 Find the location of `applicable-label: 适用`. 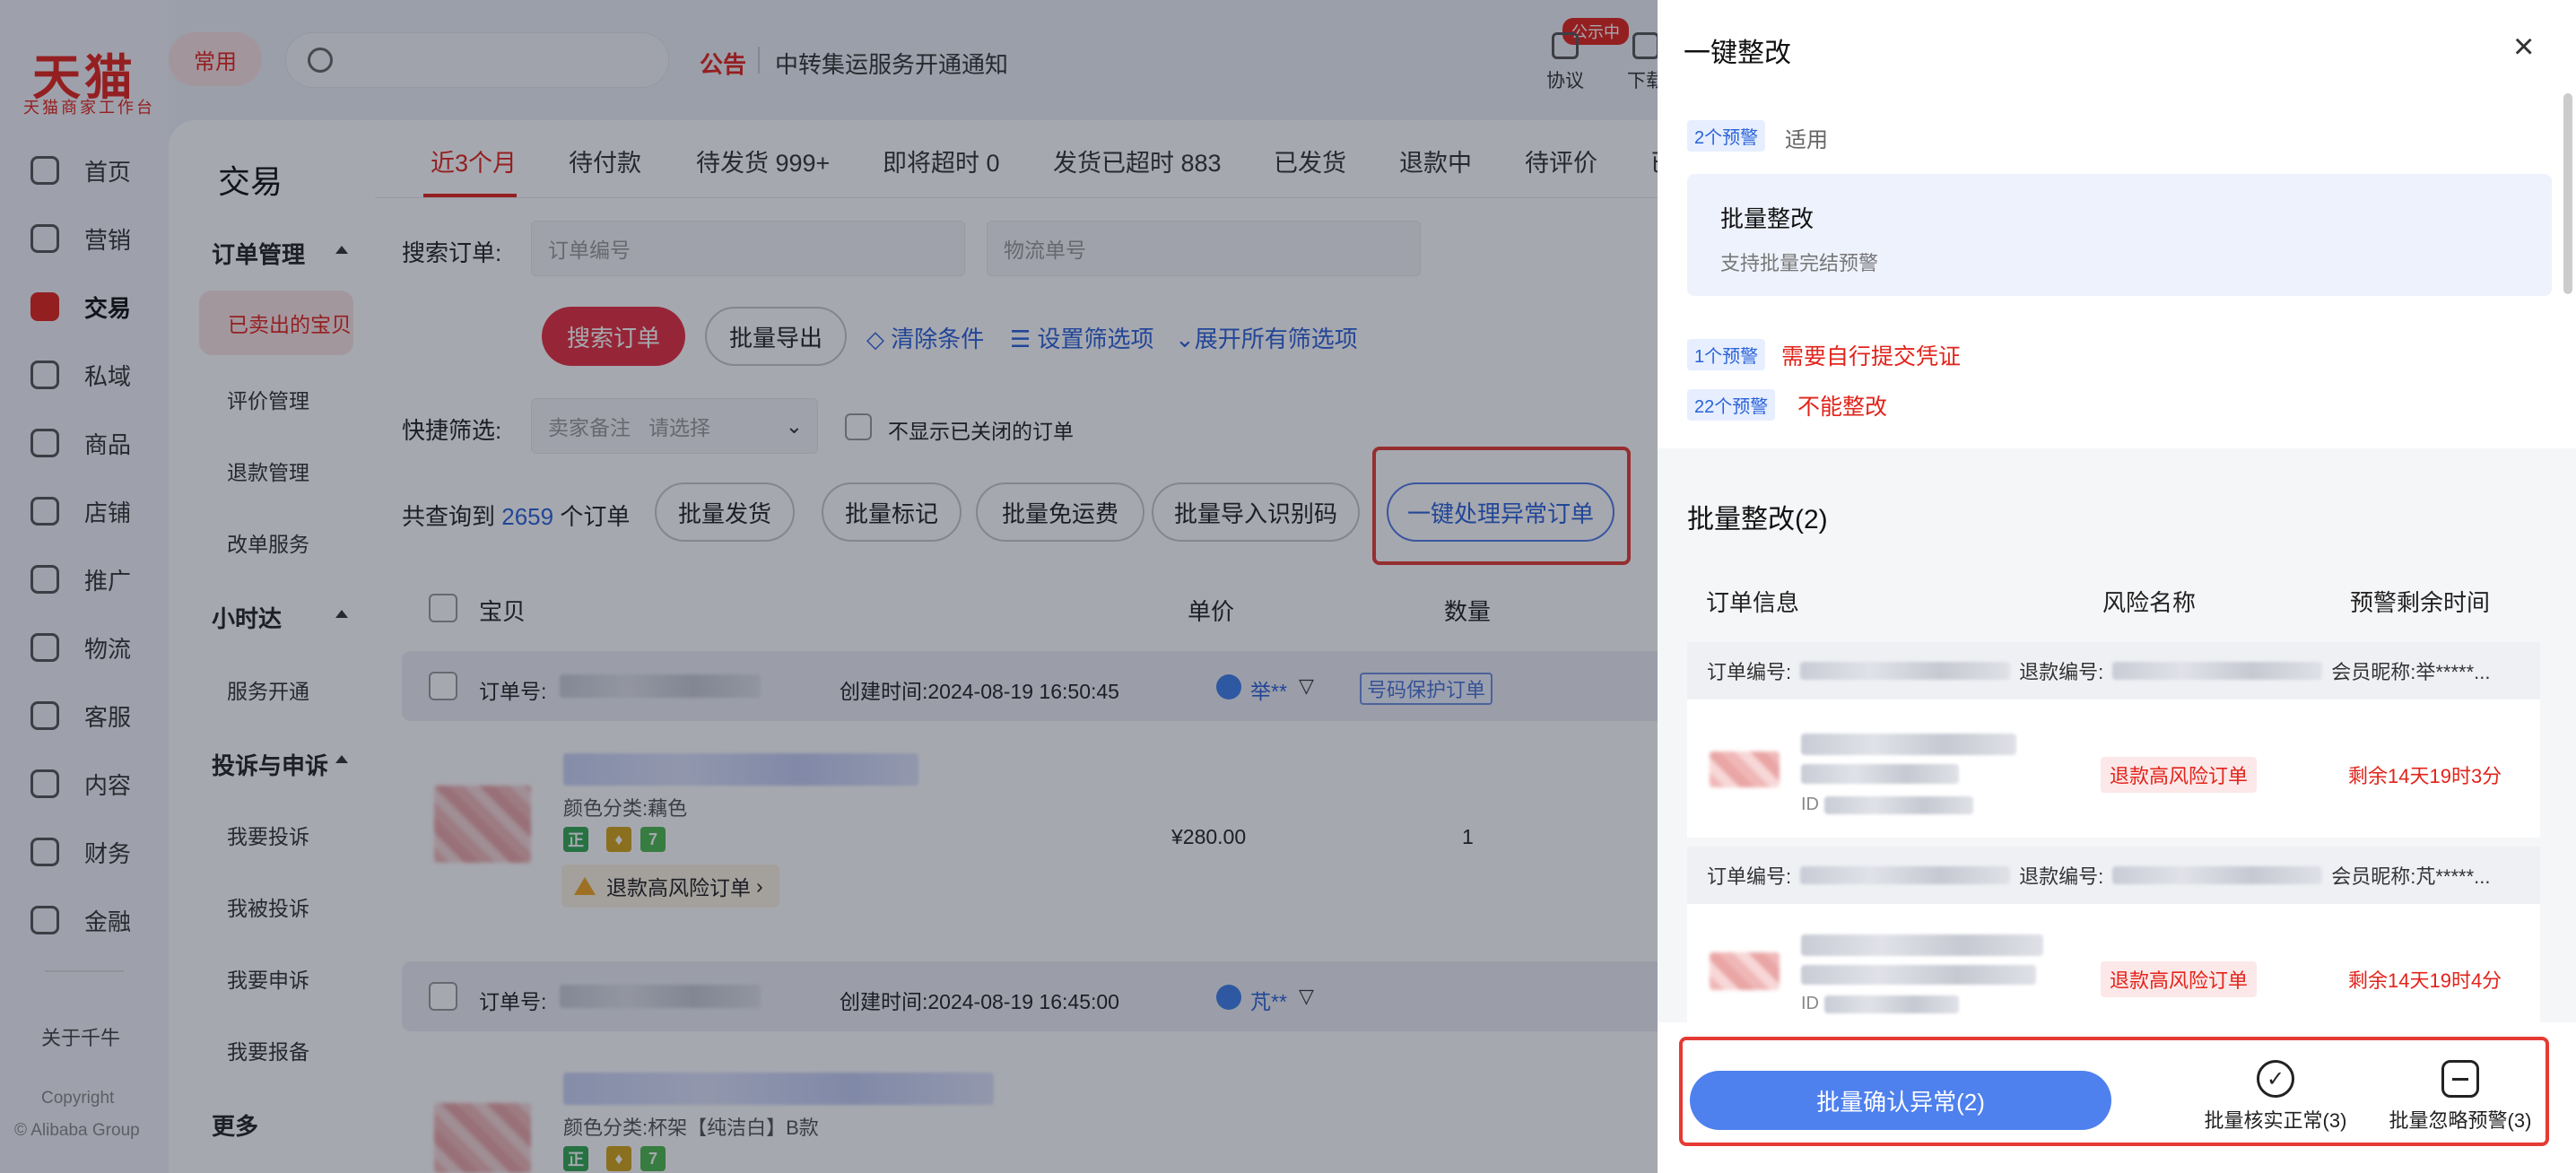

applicable-label: 适用 is located at coordinates (1806, 140).